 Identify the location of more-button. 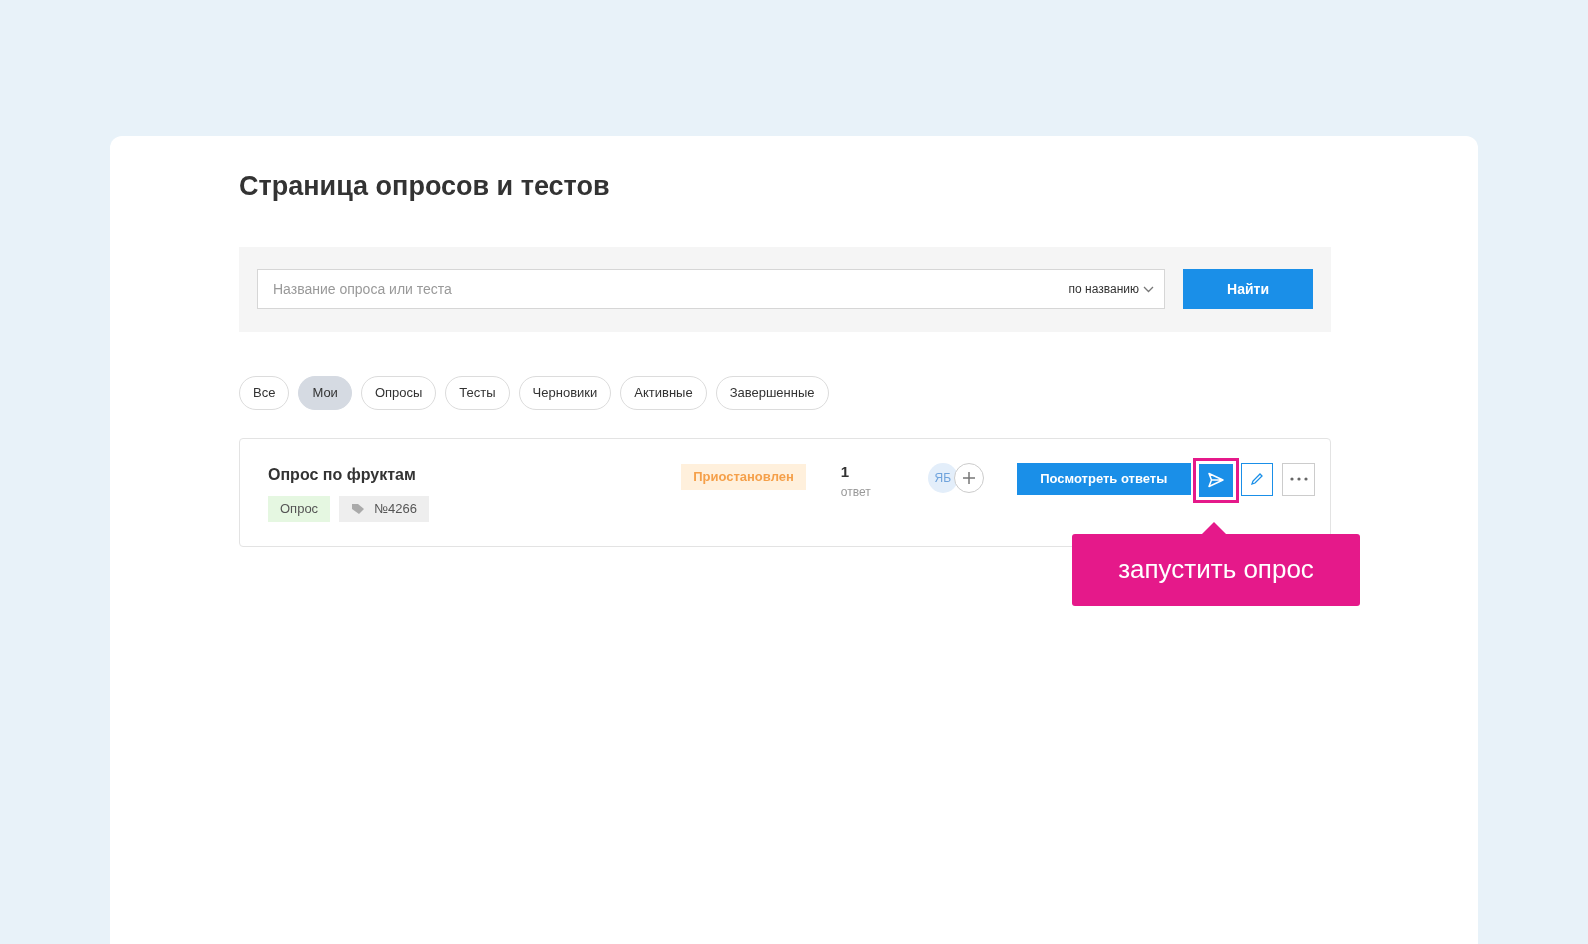
(1298, 479).